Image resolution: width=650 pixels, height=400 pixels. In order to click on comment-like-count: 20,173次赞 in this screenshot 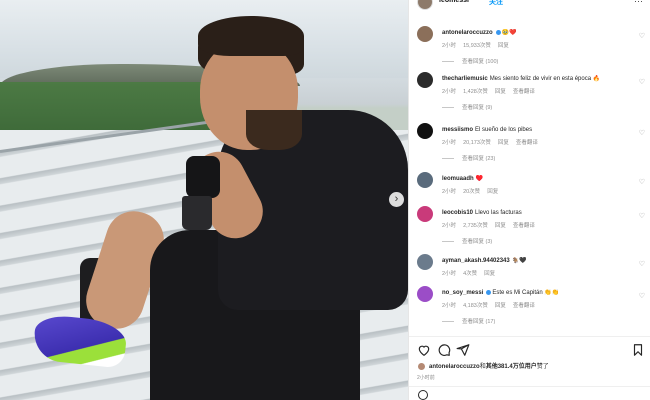, I will do `click(477, 143)`.